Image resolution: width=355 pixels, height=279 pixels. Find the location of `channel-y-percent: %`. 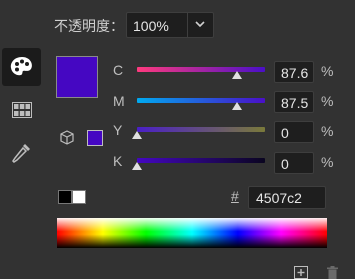

channel-y-percent: % is located at coordinates (327, 131).